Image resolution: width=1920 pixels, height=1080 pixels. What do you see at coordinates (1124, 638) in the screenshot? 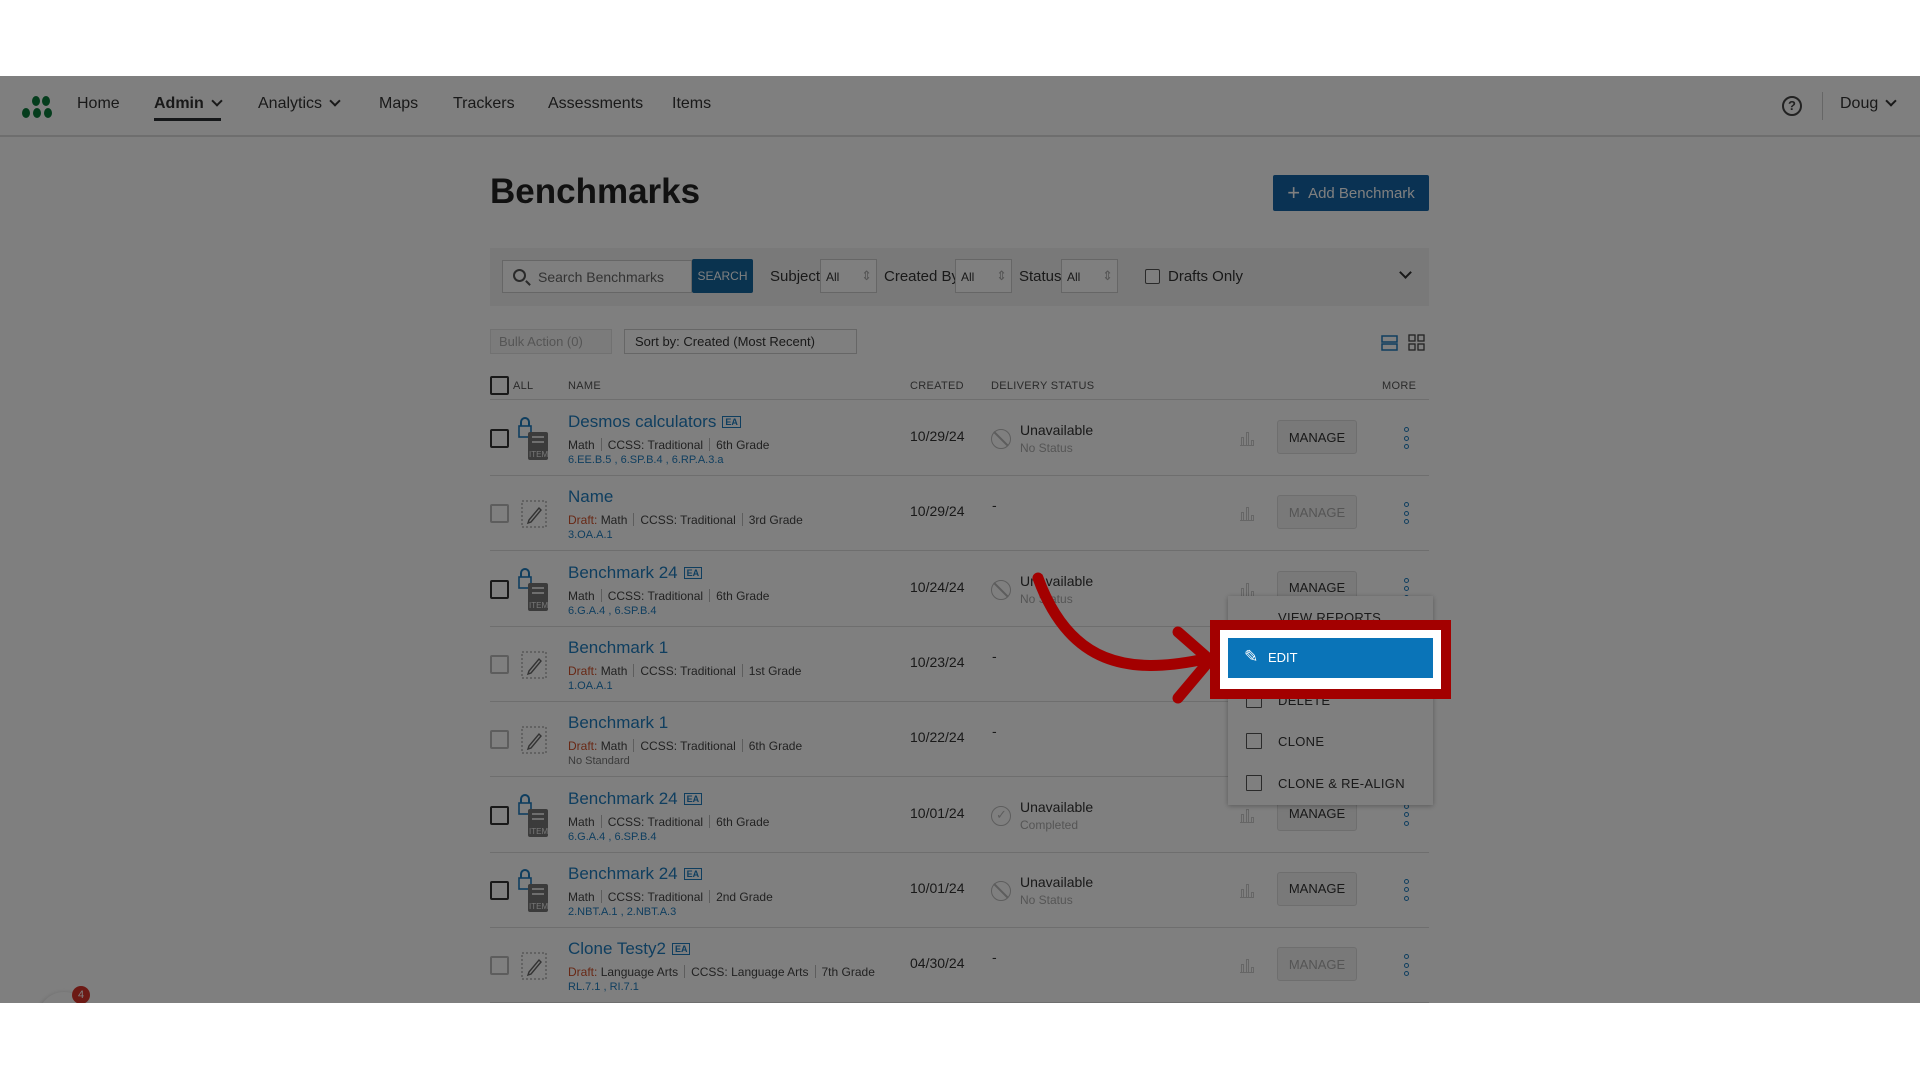
I see `annotation-arrow-icon` at bounding box center [1124, 638].